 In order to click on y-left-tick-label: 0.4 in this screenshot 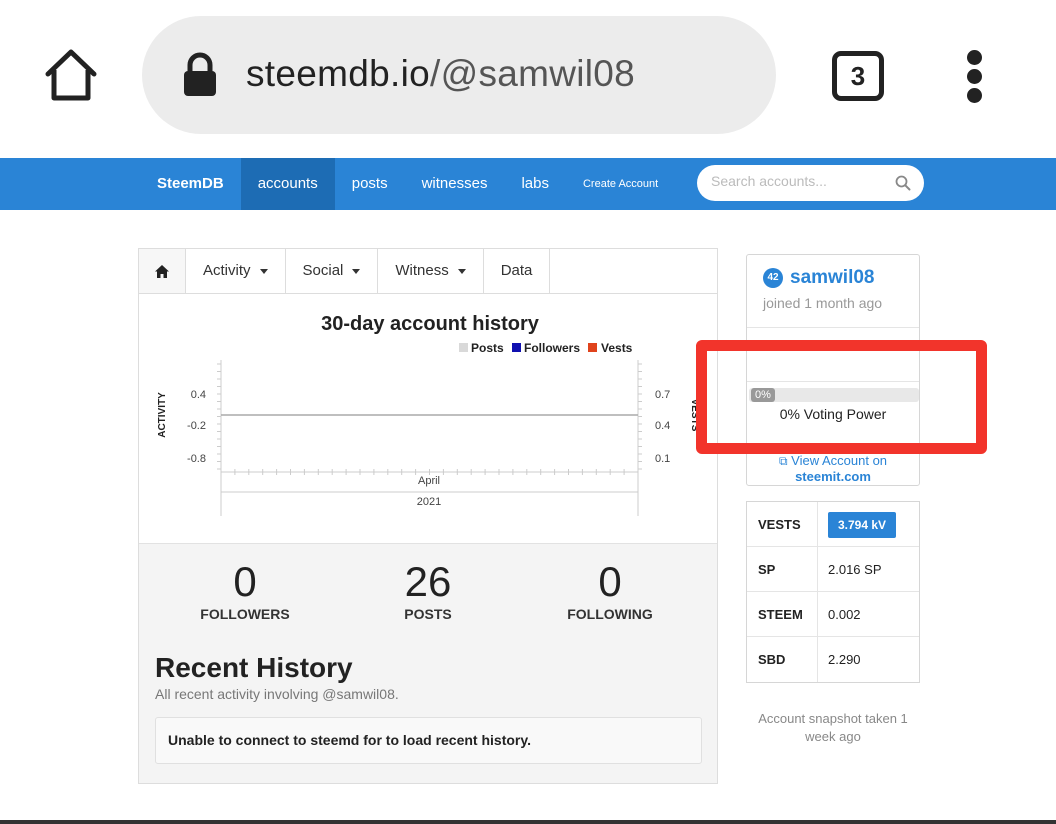, I will do `click(198, 395)`.